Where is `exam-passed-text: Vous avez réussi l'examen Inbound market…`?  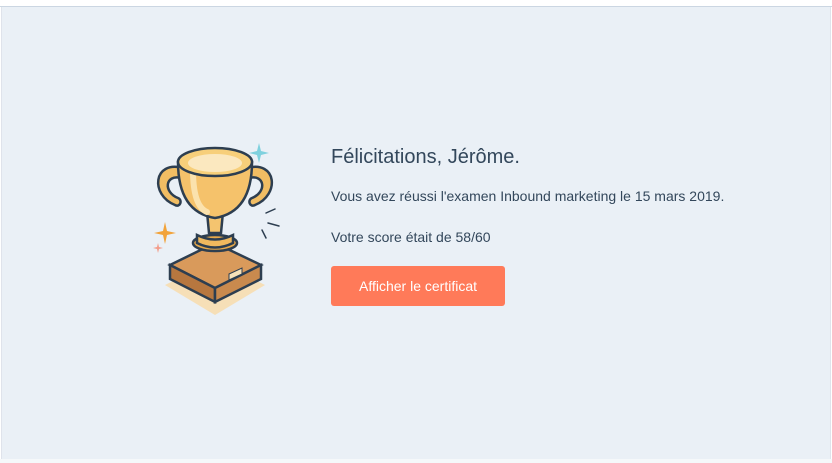
exam-passed-text: Vous avez réussi l'examen Inbound market… is located at coordinates (528, 196).